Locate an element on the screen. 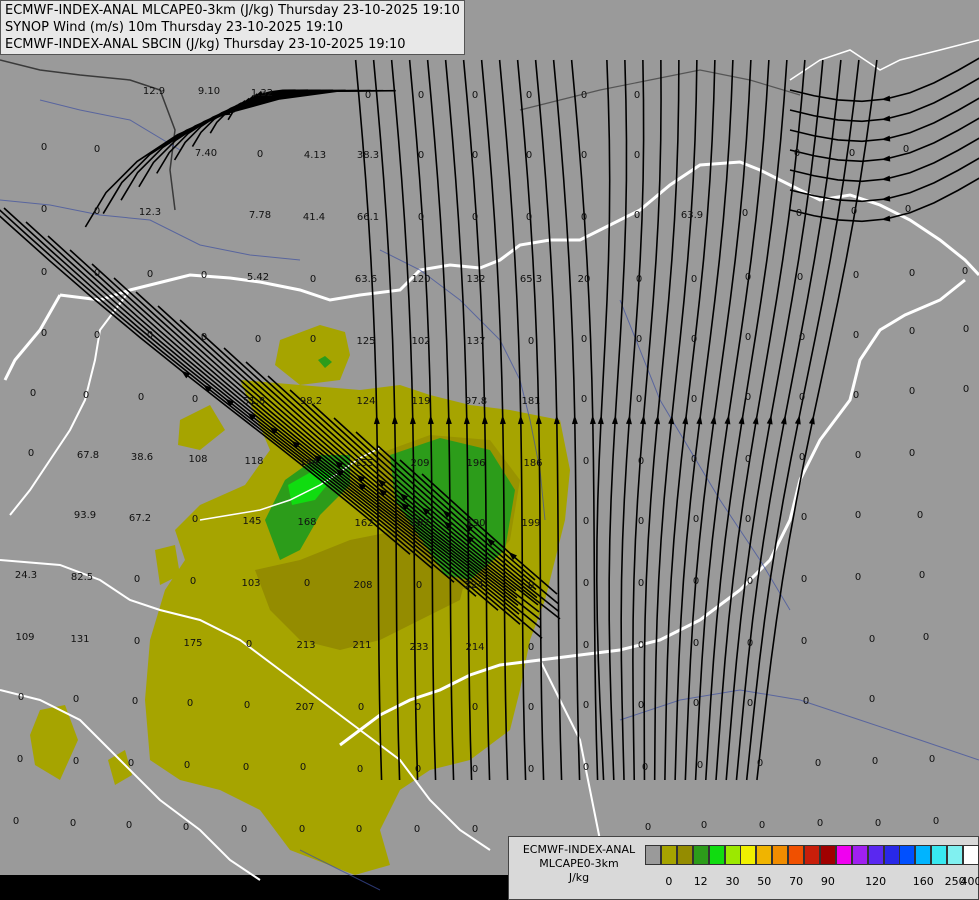  sbcin-value-203: 0 is located at coordinates (704, 825).